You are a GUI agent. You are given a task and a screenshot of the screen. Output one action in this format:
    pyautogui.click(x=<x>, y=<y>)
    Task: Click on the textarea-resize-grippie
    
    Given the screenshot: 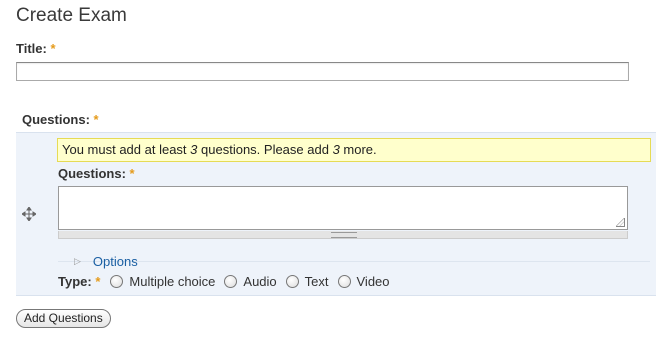 What is the action you would take?
    pyautogui.click(x=343, y=235)
    